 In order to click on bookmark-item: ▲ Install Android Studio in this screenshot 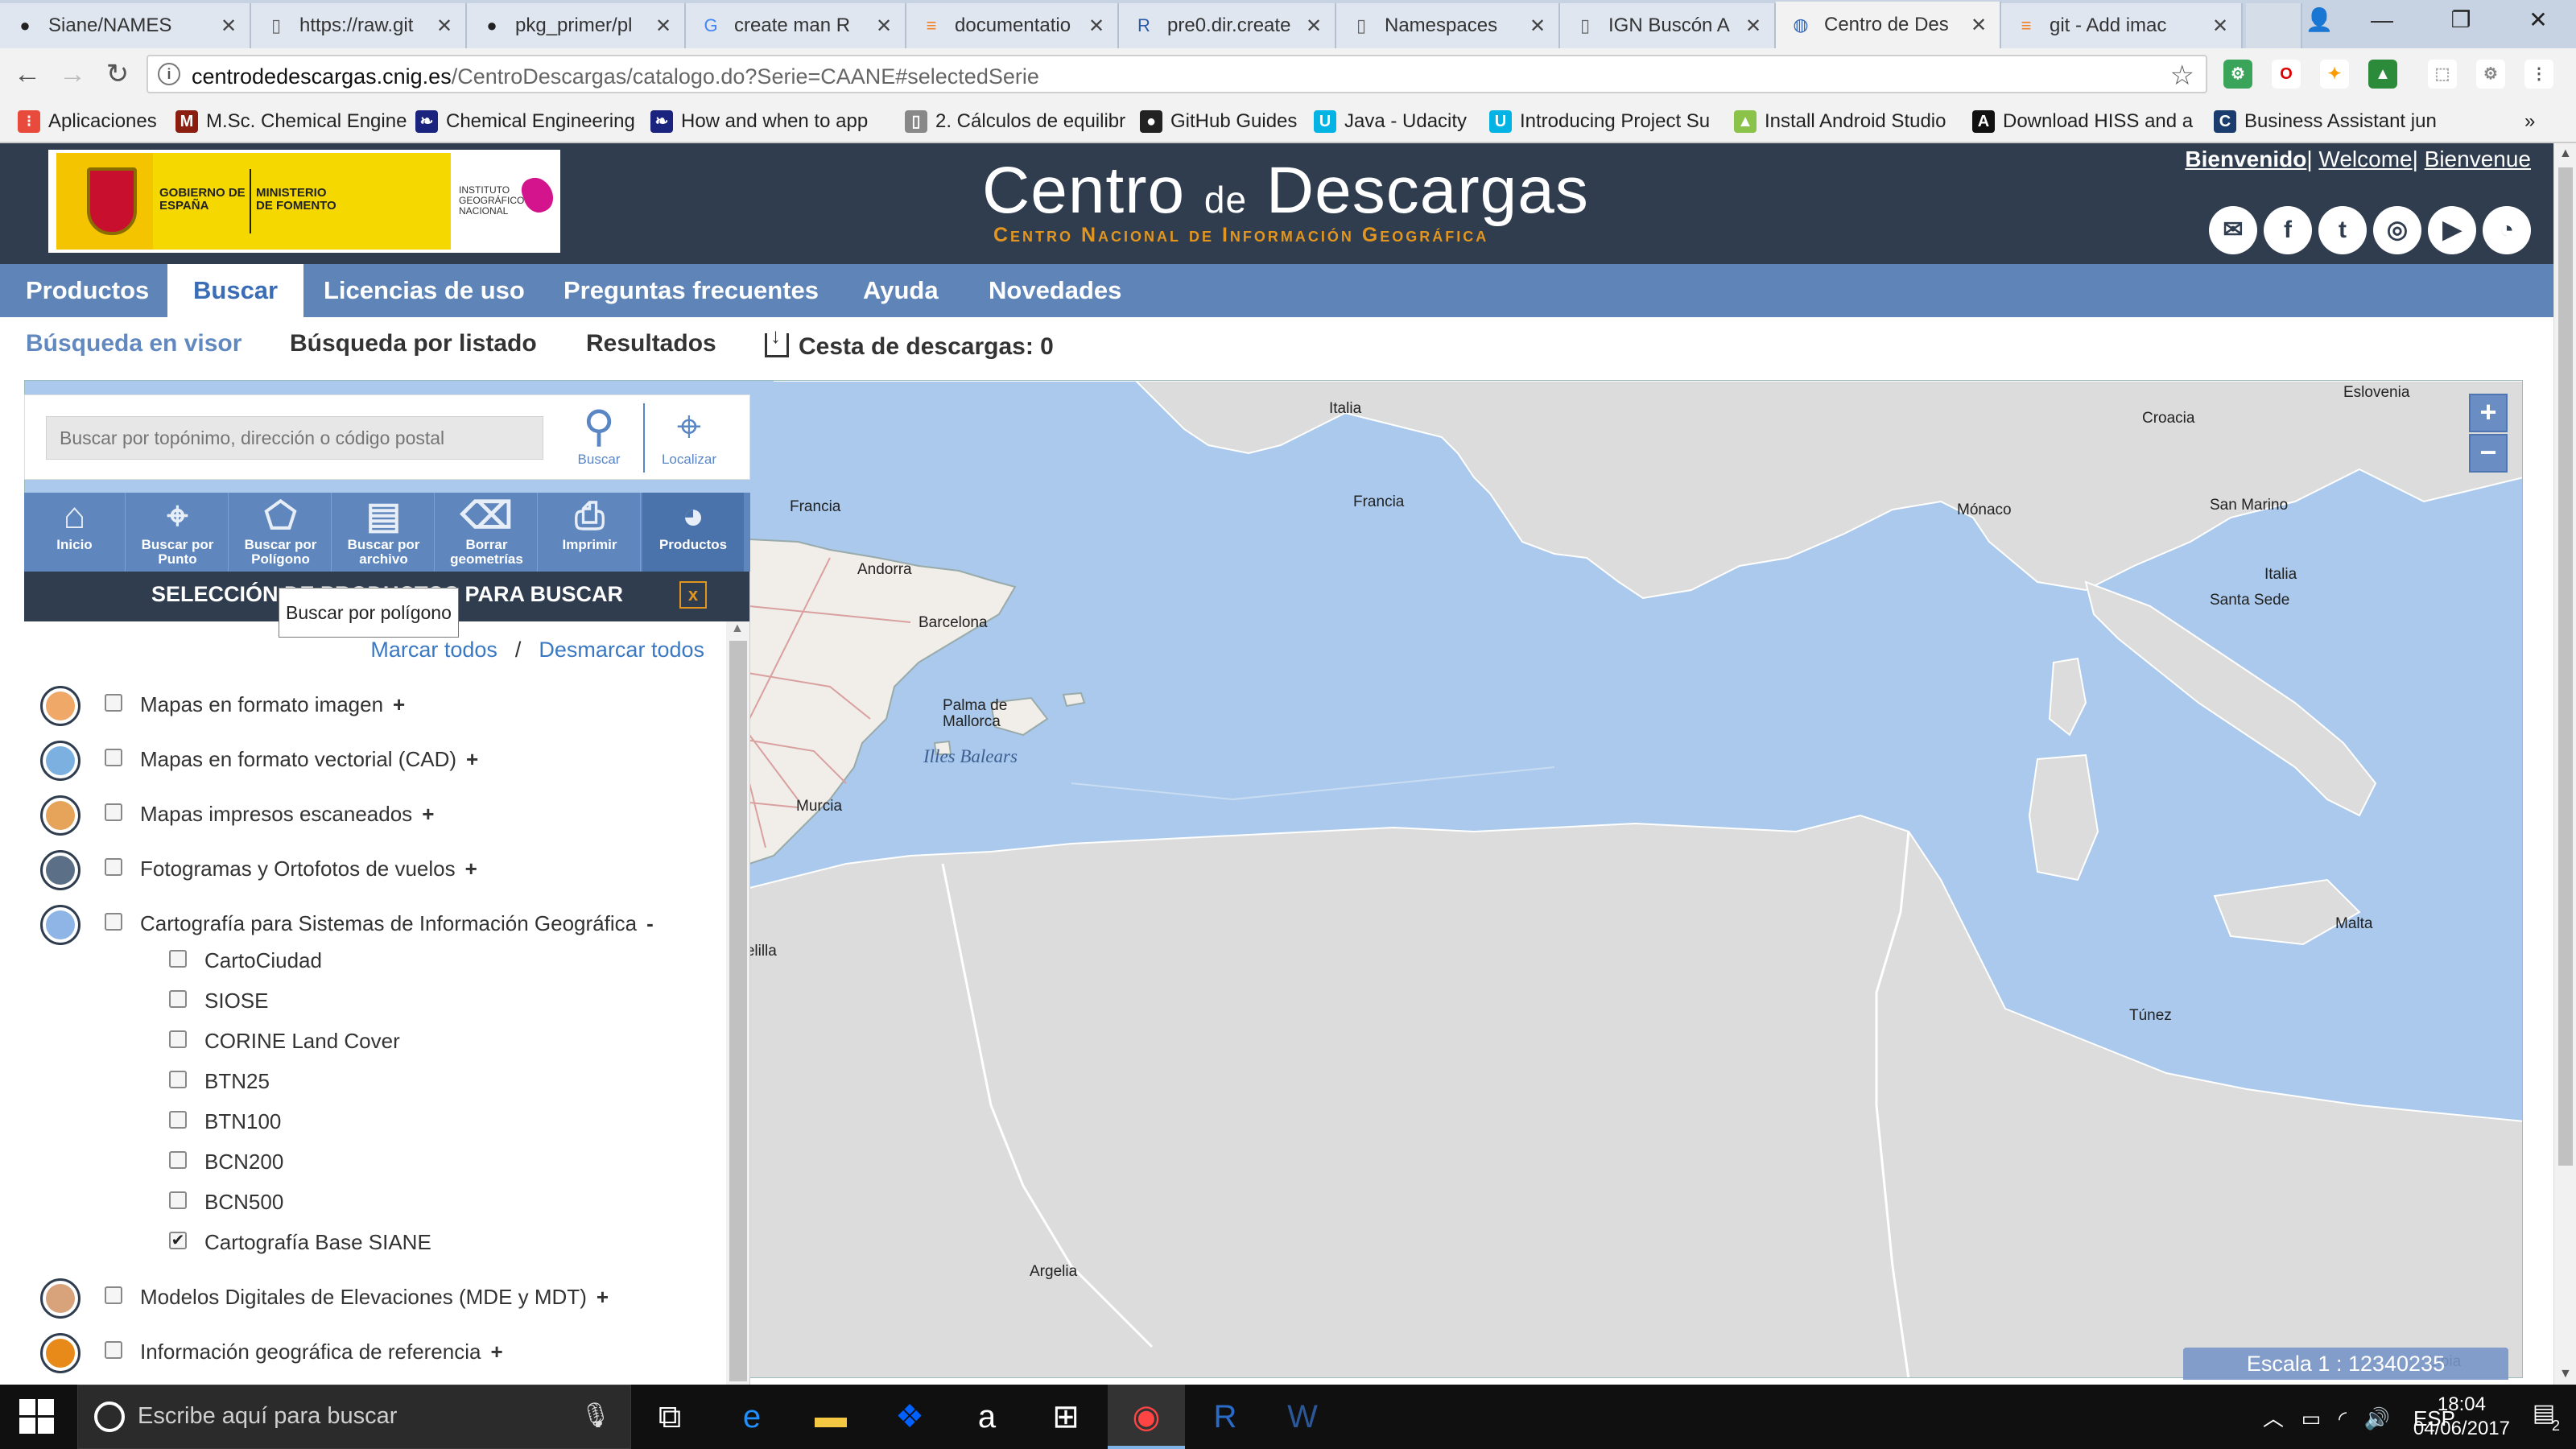, I will do `click(1840, 121)`.